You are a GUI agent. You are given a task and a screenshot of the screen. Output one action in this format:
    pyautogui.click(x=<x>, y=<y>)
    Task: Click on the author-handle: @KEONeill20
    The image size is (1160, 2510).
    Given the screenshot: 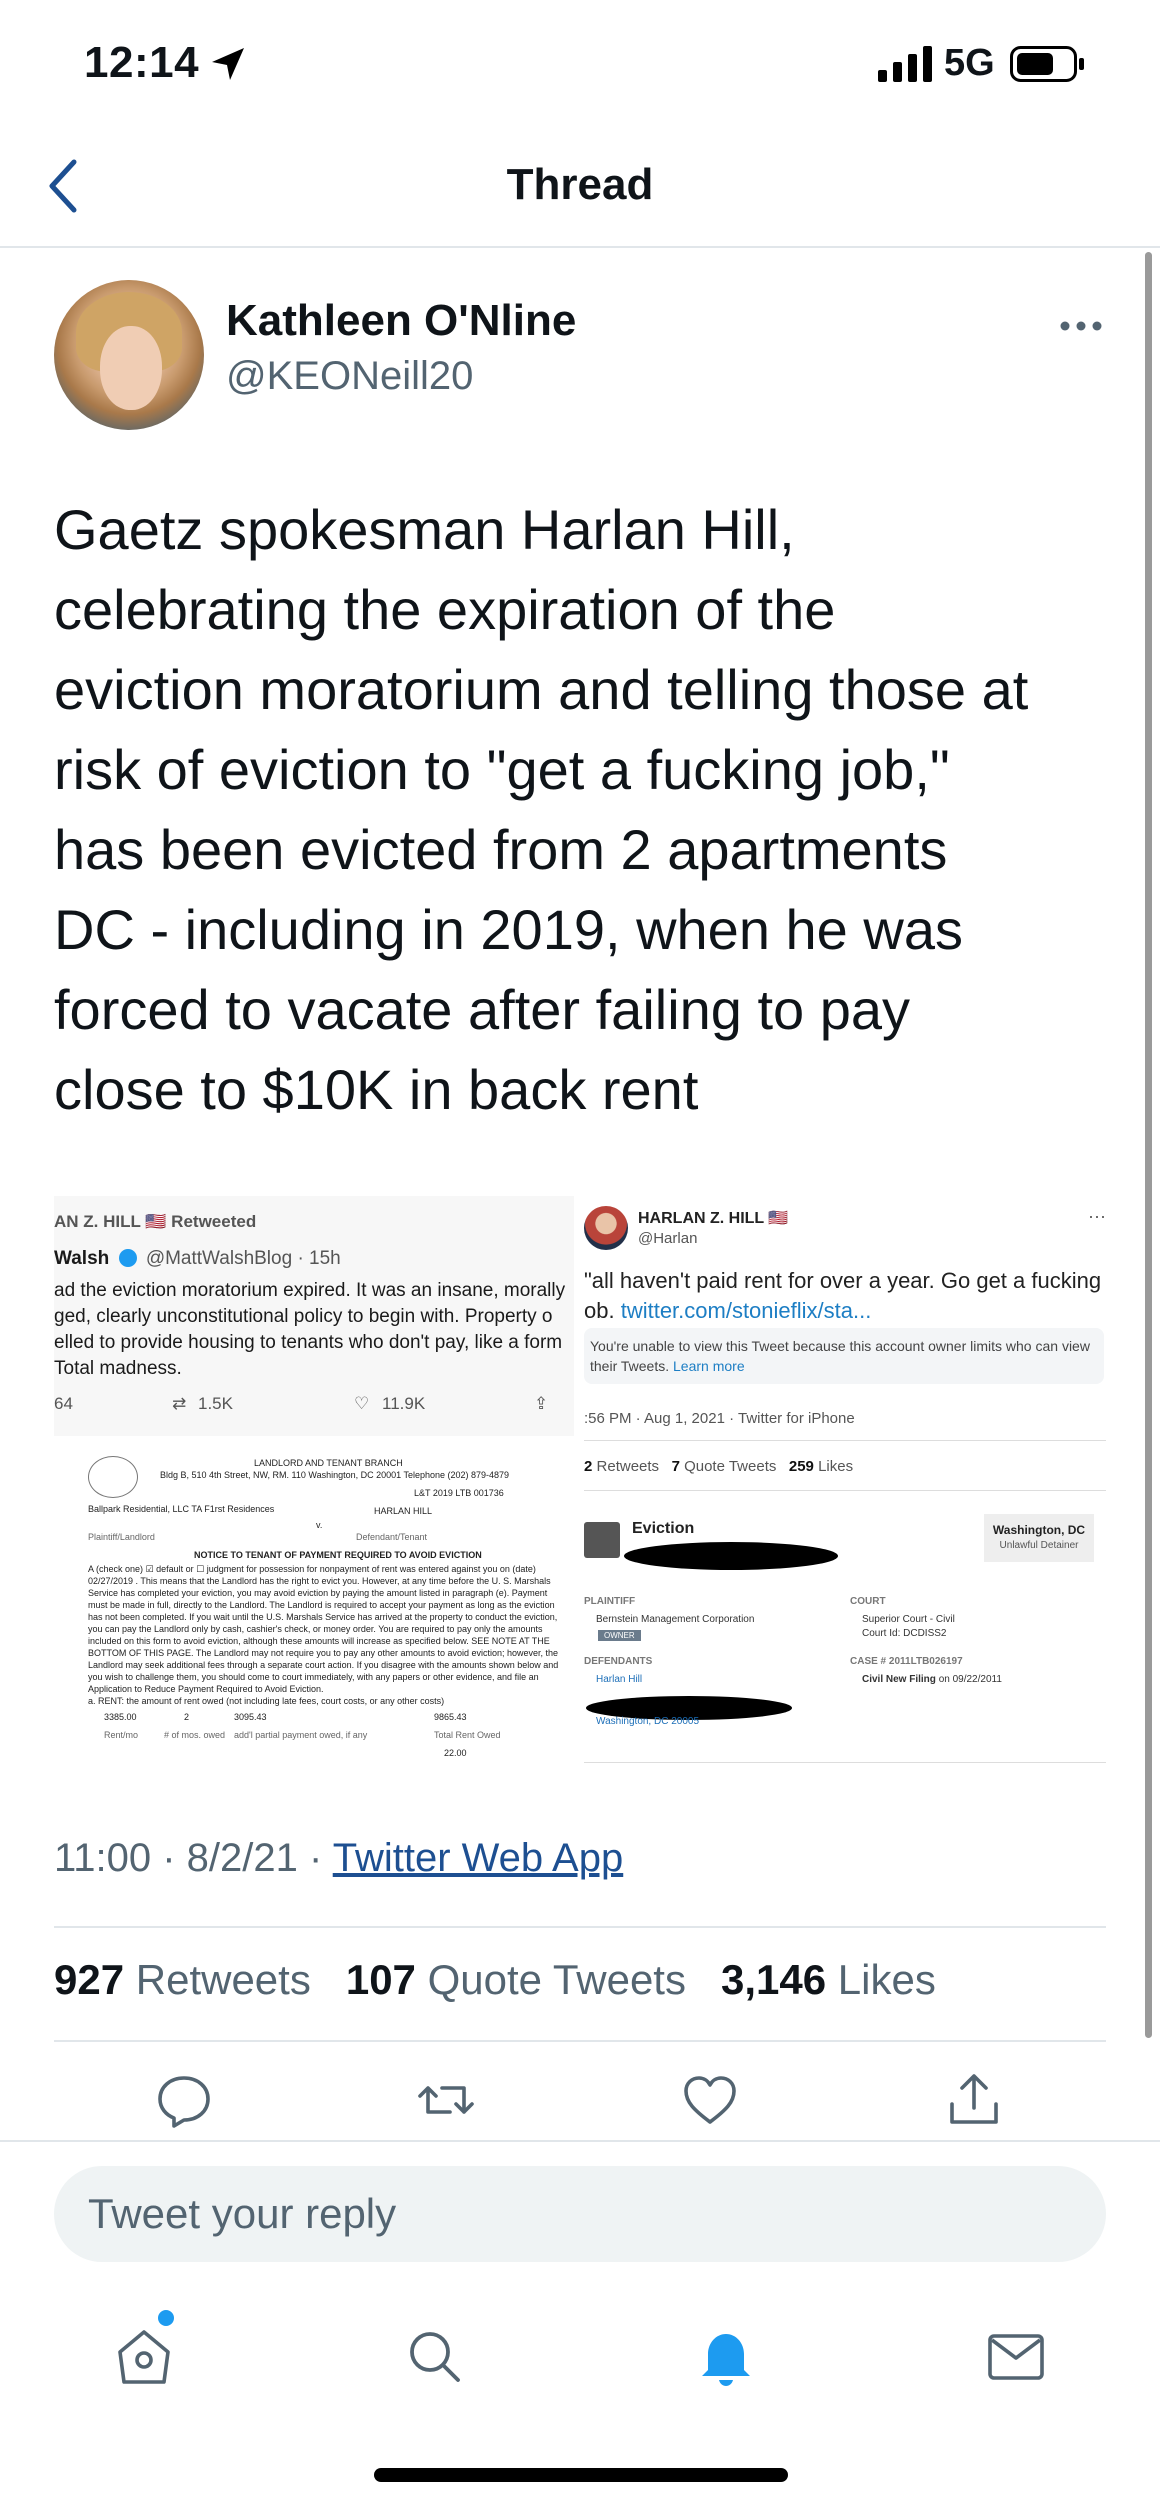 What is the action you would take?
    pyautogui.click(x=349, y=376)
    